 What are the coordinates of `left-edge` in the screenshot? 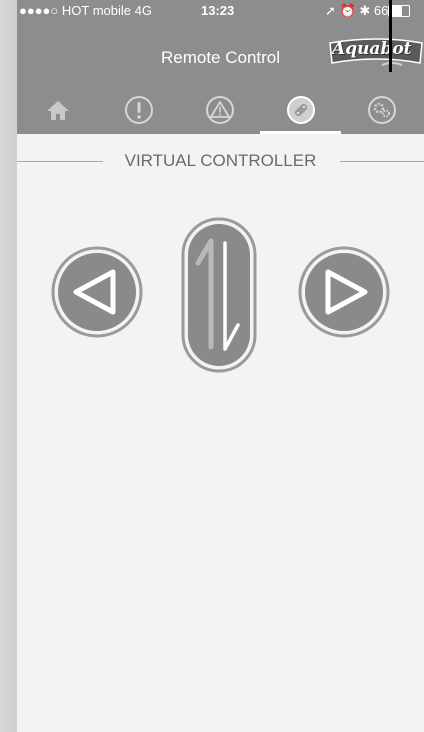 It's located at (8, 366).